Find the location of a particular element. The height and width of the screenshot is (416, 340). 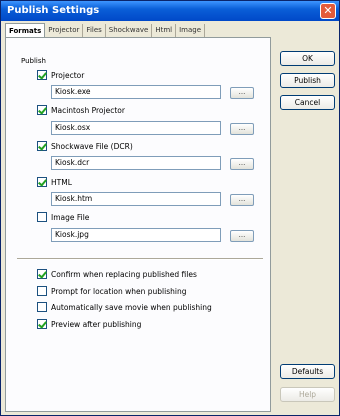

mac-projector-filename-input: Kiosk.osx is located at coordinates (136, 128).